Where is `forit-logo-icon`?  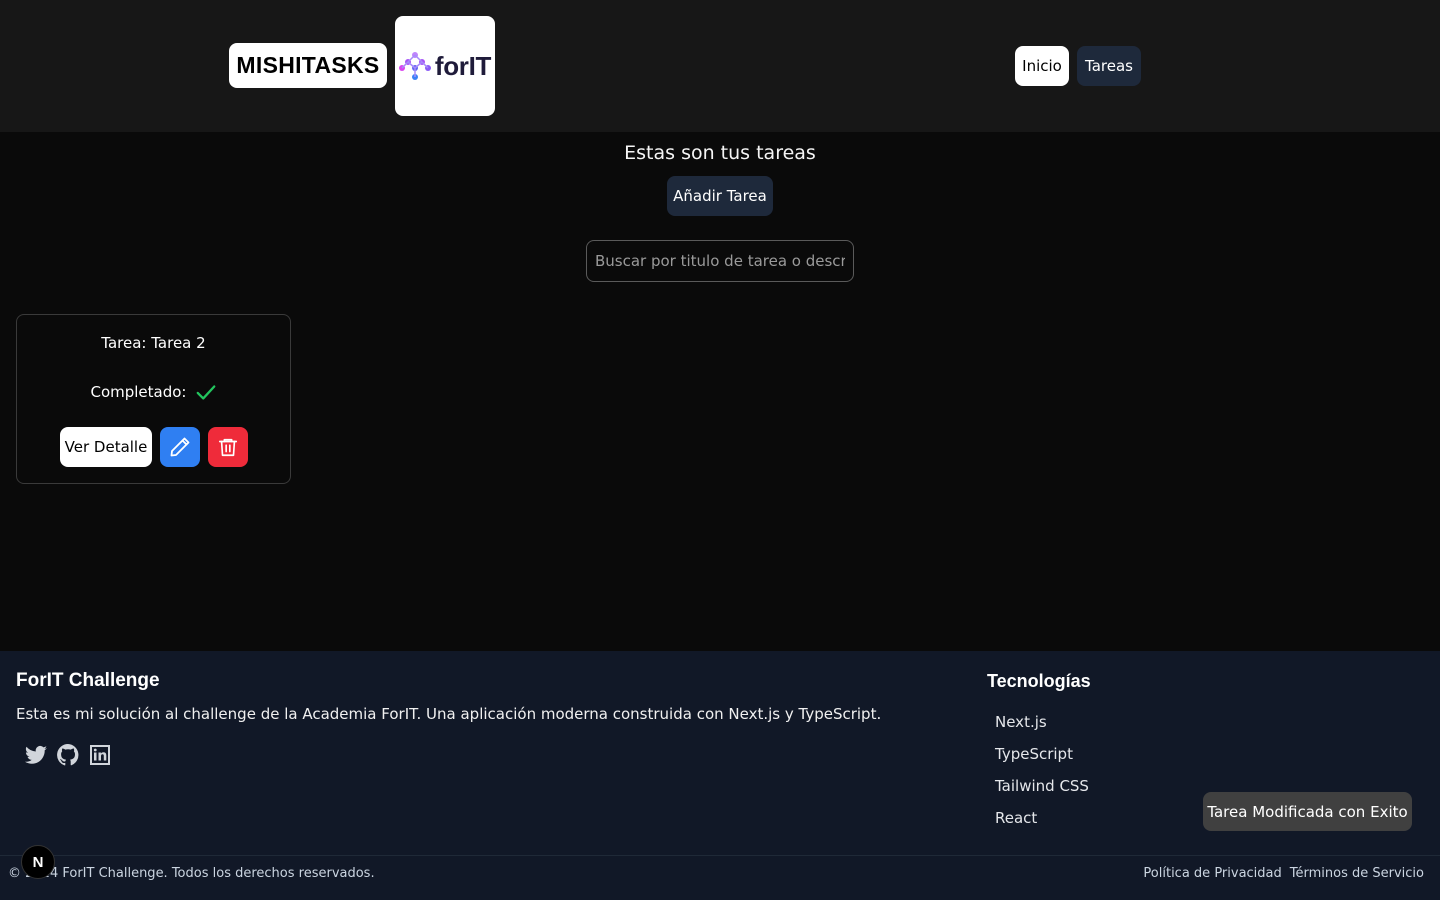 forit-logo-icon is located at coordinates (414, 66).